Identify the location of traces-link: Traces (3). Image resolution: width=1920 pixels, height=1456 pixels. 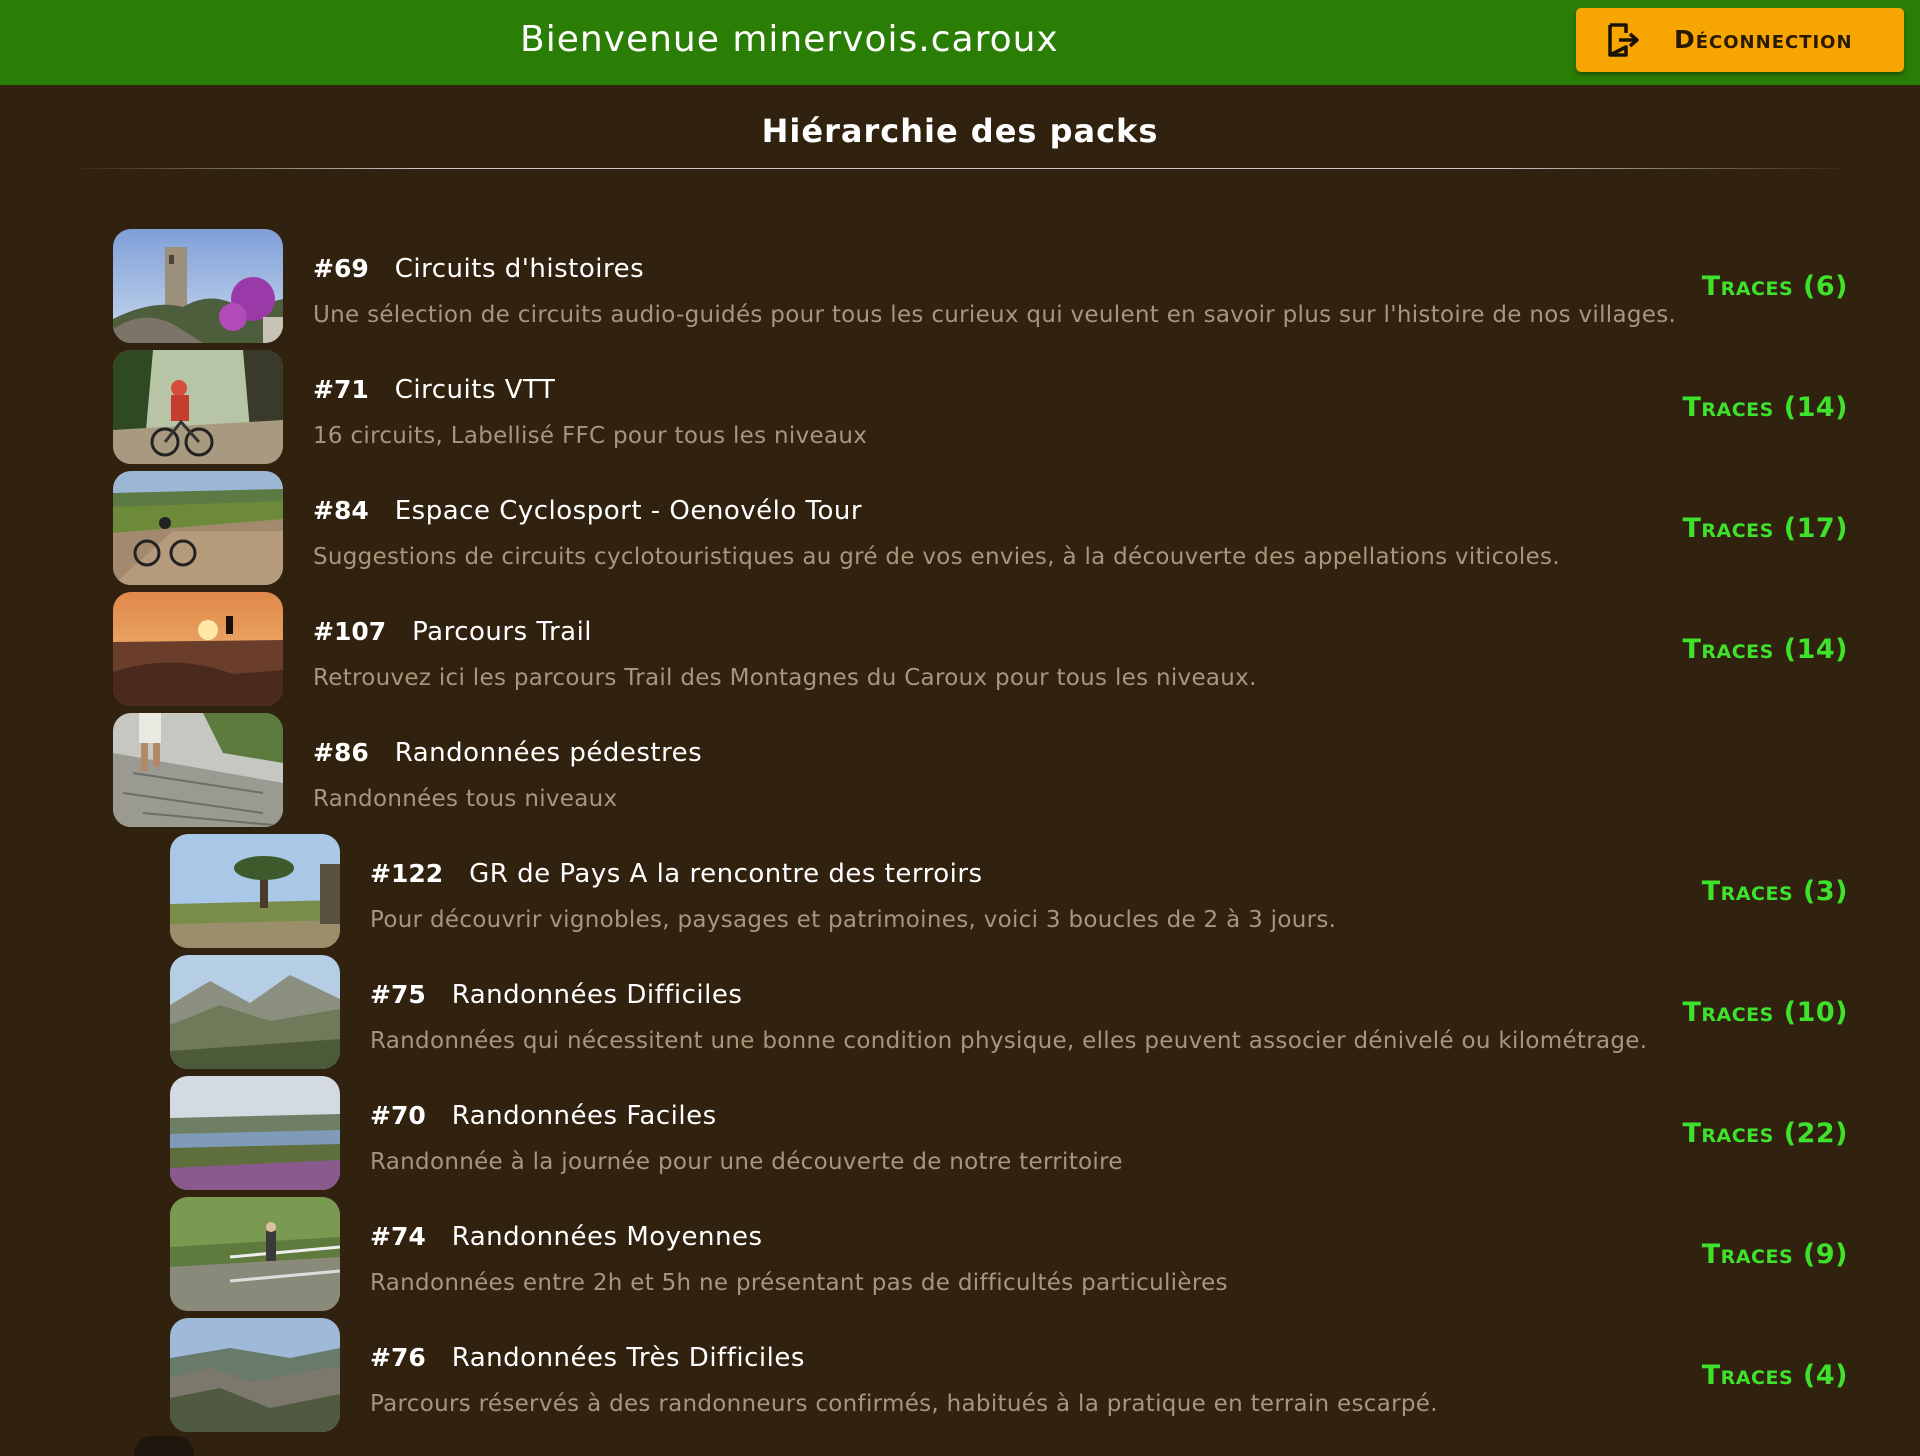
(1775, 892).